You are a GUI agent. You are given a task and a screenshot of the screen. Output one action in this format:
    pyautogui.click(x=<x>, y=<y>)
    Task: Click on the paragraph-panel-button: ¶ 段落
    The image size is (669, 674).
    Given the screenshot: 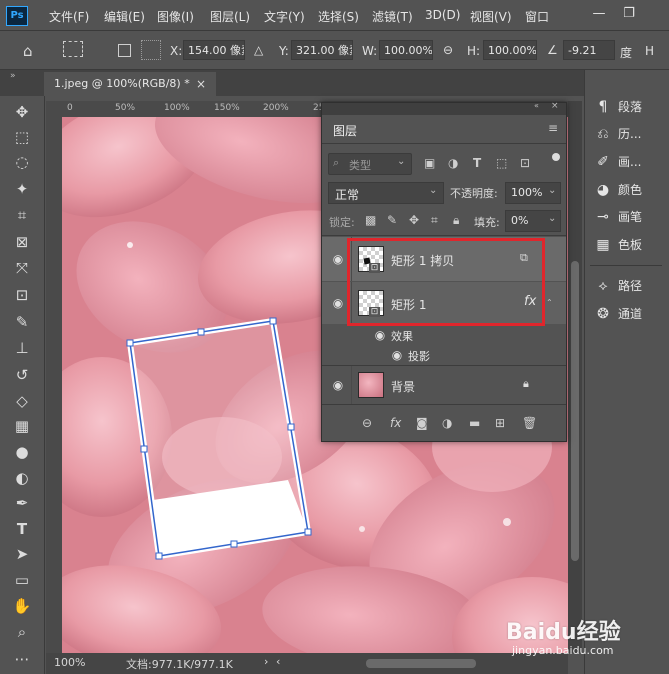 What is the action you would take?
    pyautogui.click(x=629, y=107)
    